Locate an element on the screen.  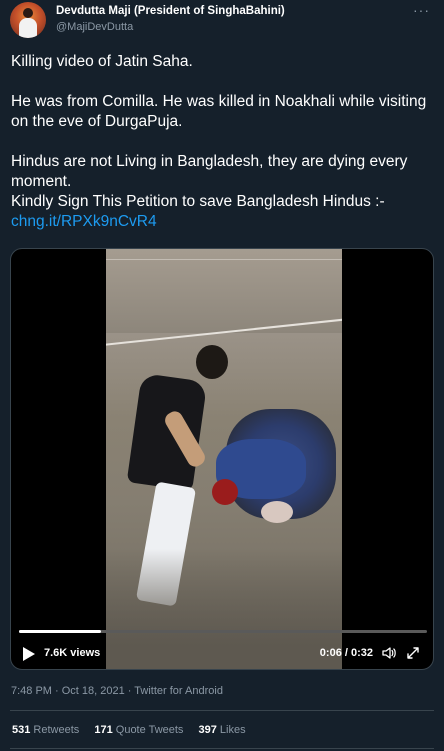
video-scene-stain is located at coordinates (225, 492).